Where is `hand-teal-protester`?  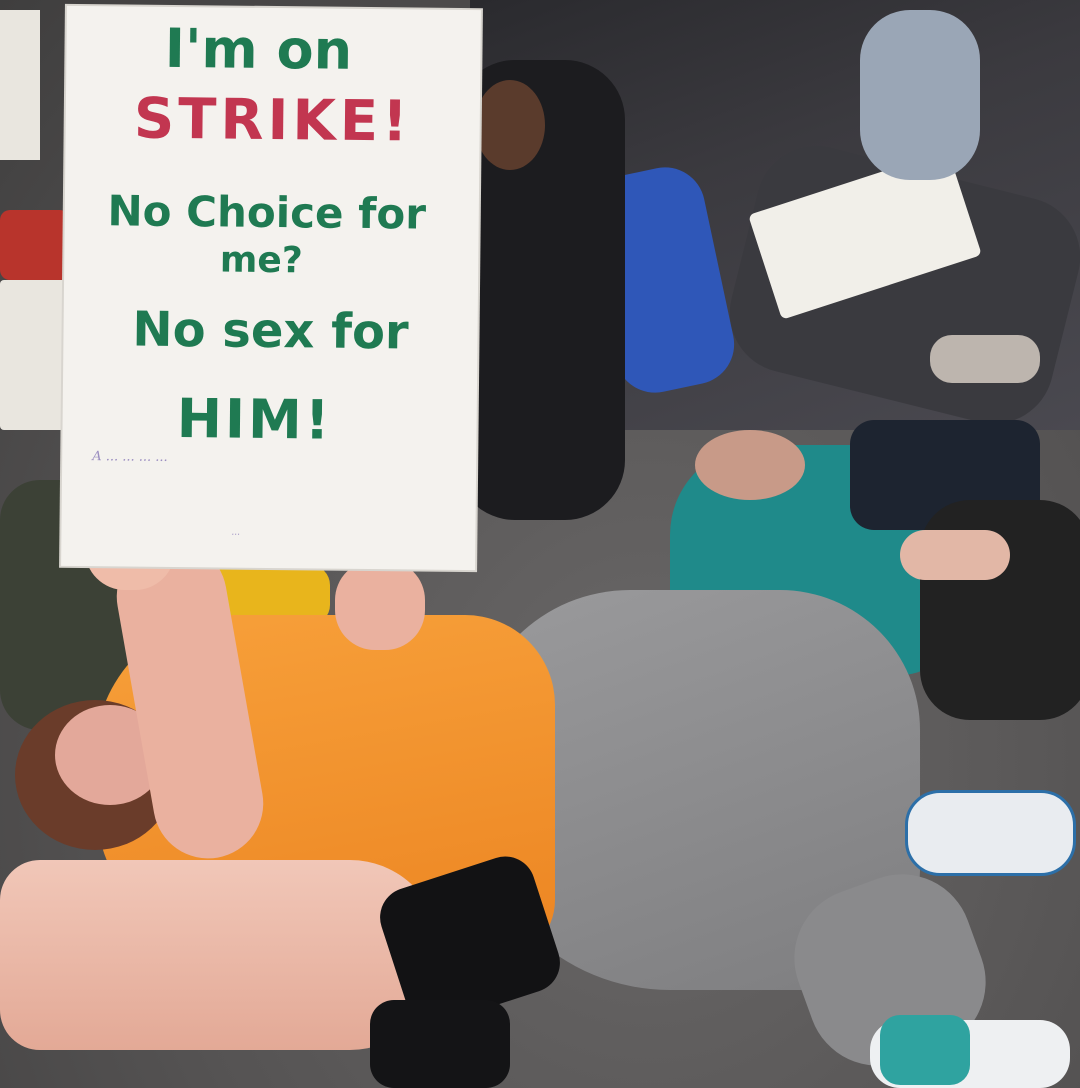 hand-teal-protester is located at coordinates (955, 555).